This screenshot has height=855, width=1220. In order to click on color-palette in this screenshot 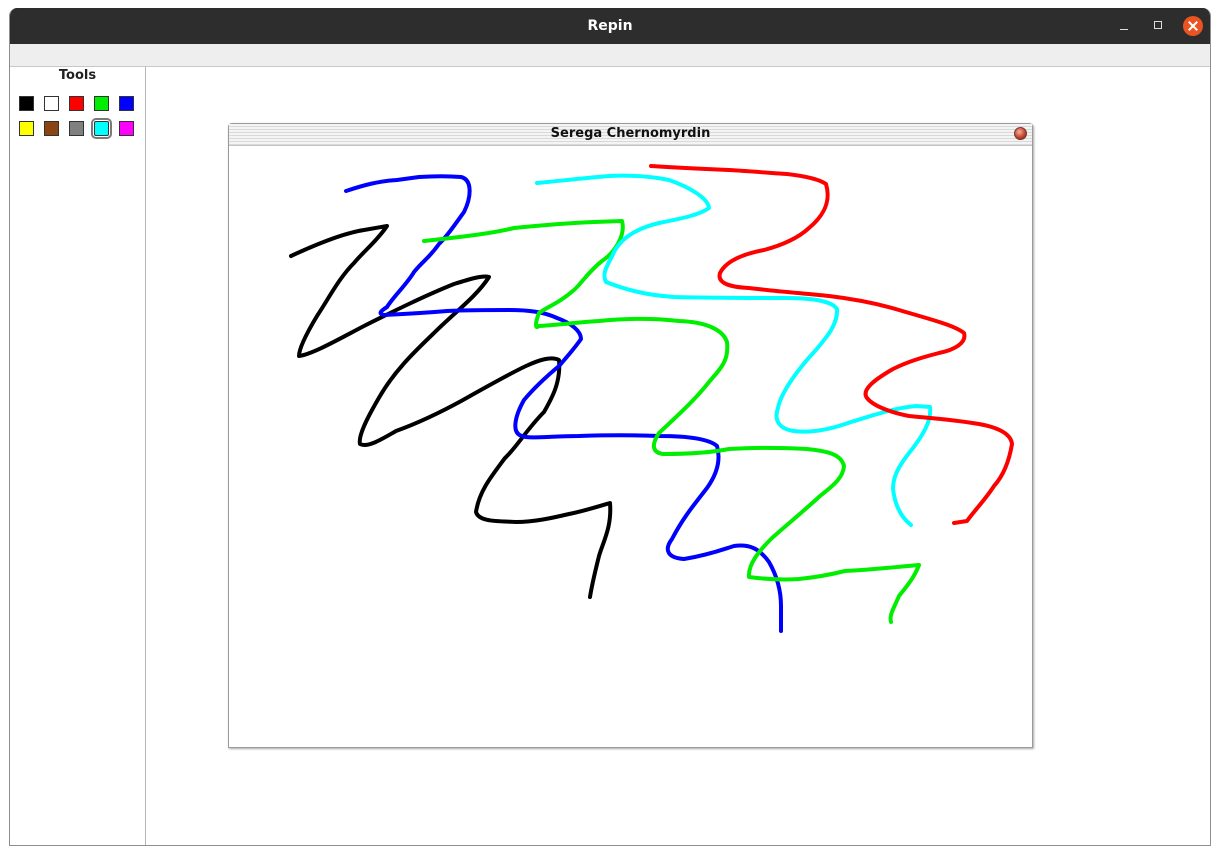, I will do `click(79, 120)`.